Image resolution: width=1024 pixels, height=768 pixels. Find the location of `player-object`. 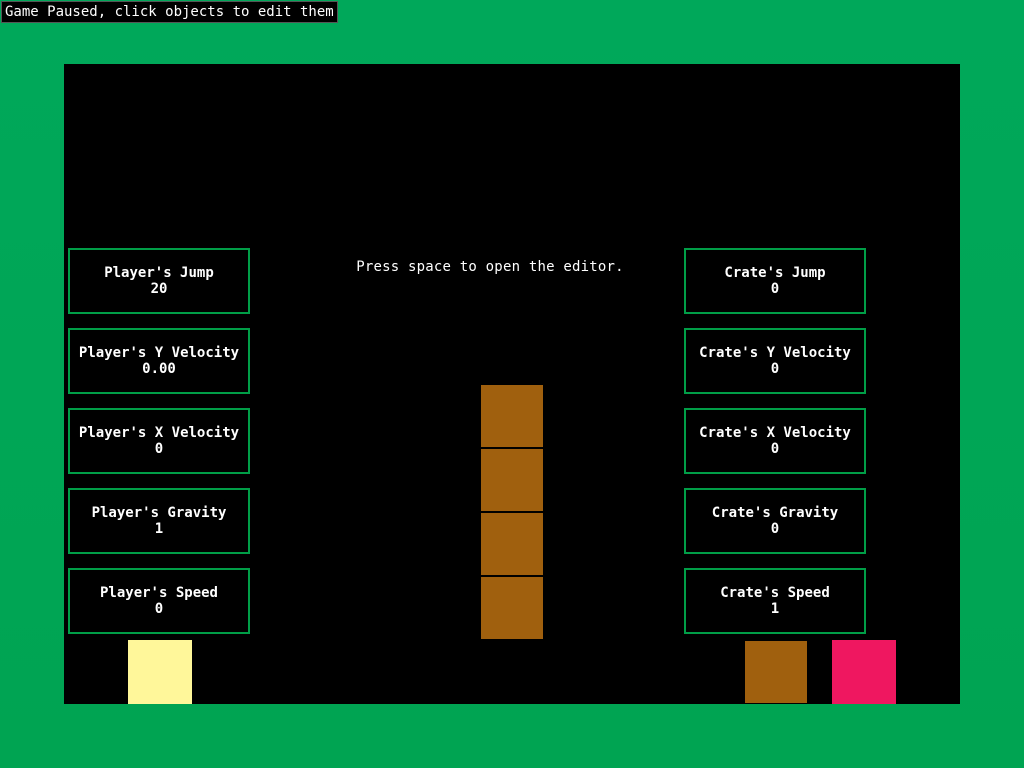

player-object is located at coordinates (160, 672).